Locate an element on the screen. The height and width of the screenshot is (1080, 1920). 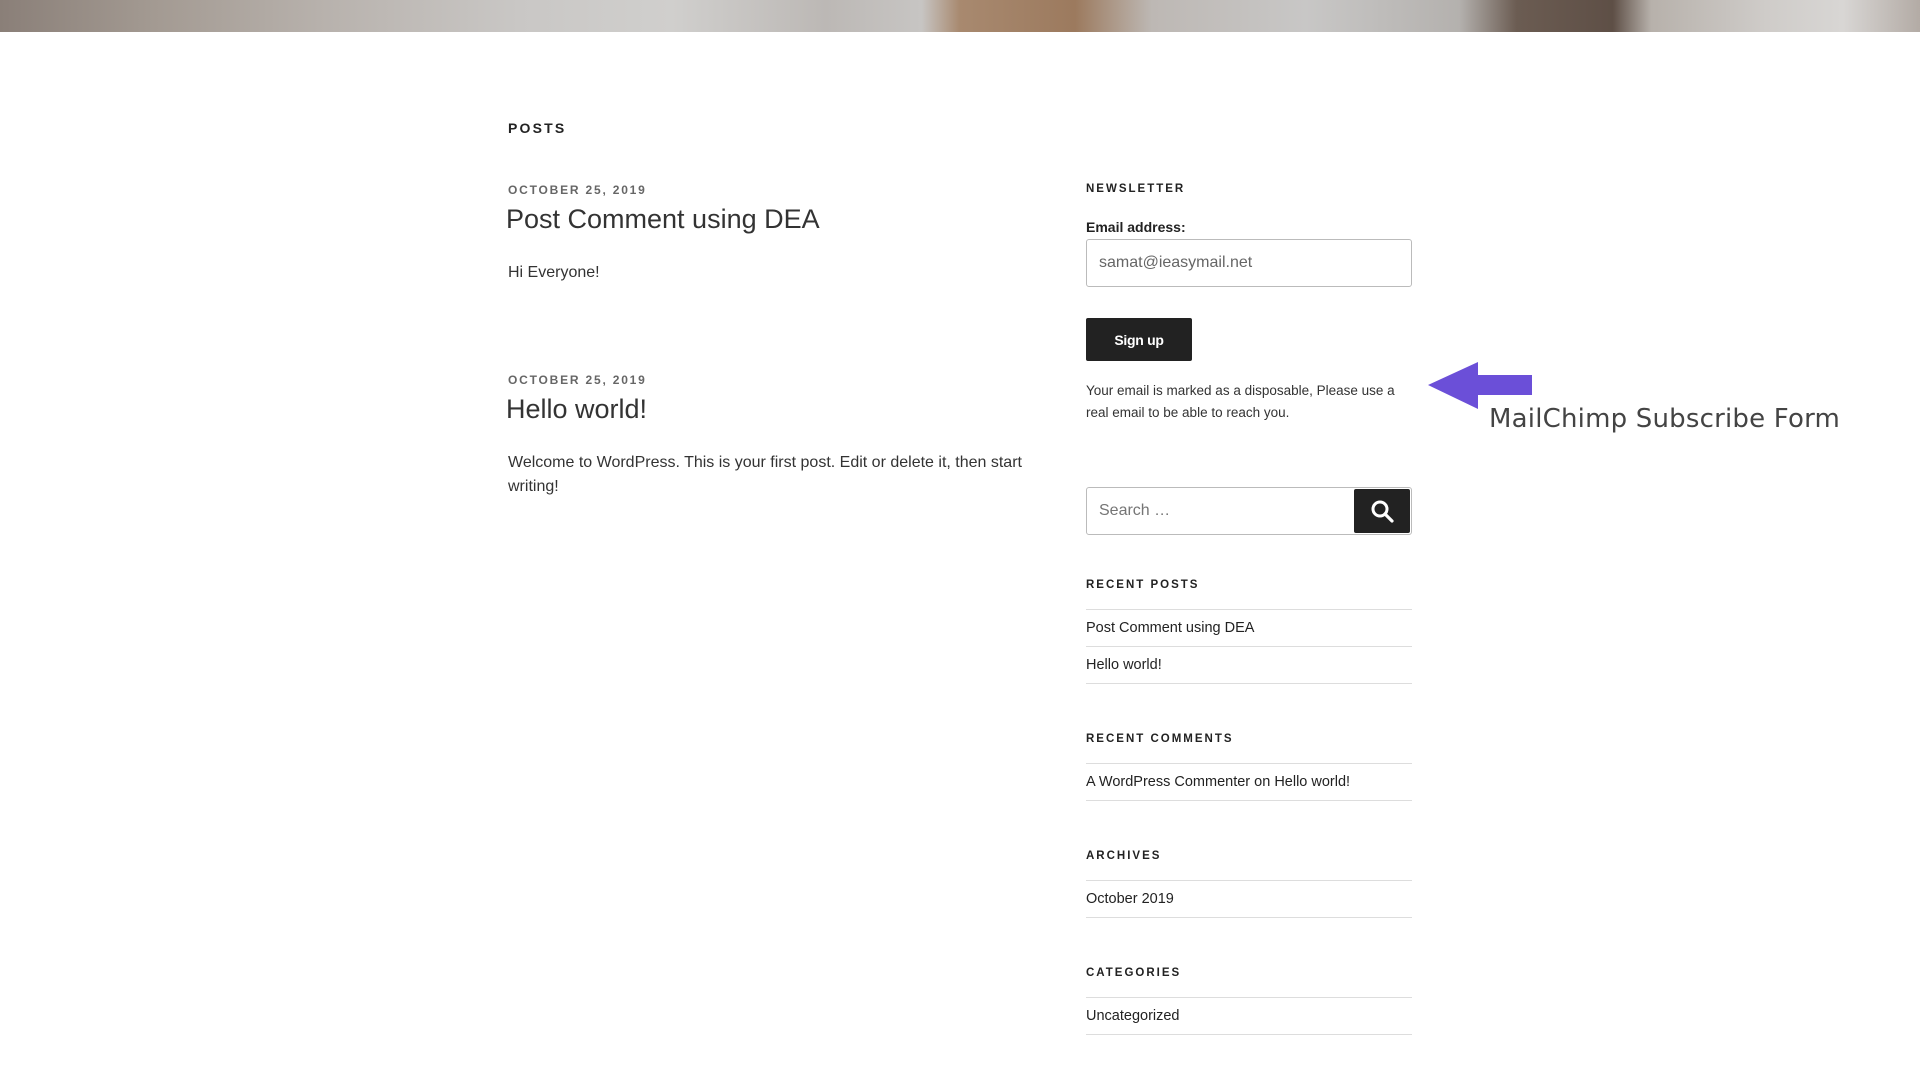
recent-post-link: Hello world! is located at coordinates (1124, 665).